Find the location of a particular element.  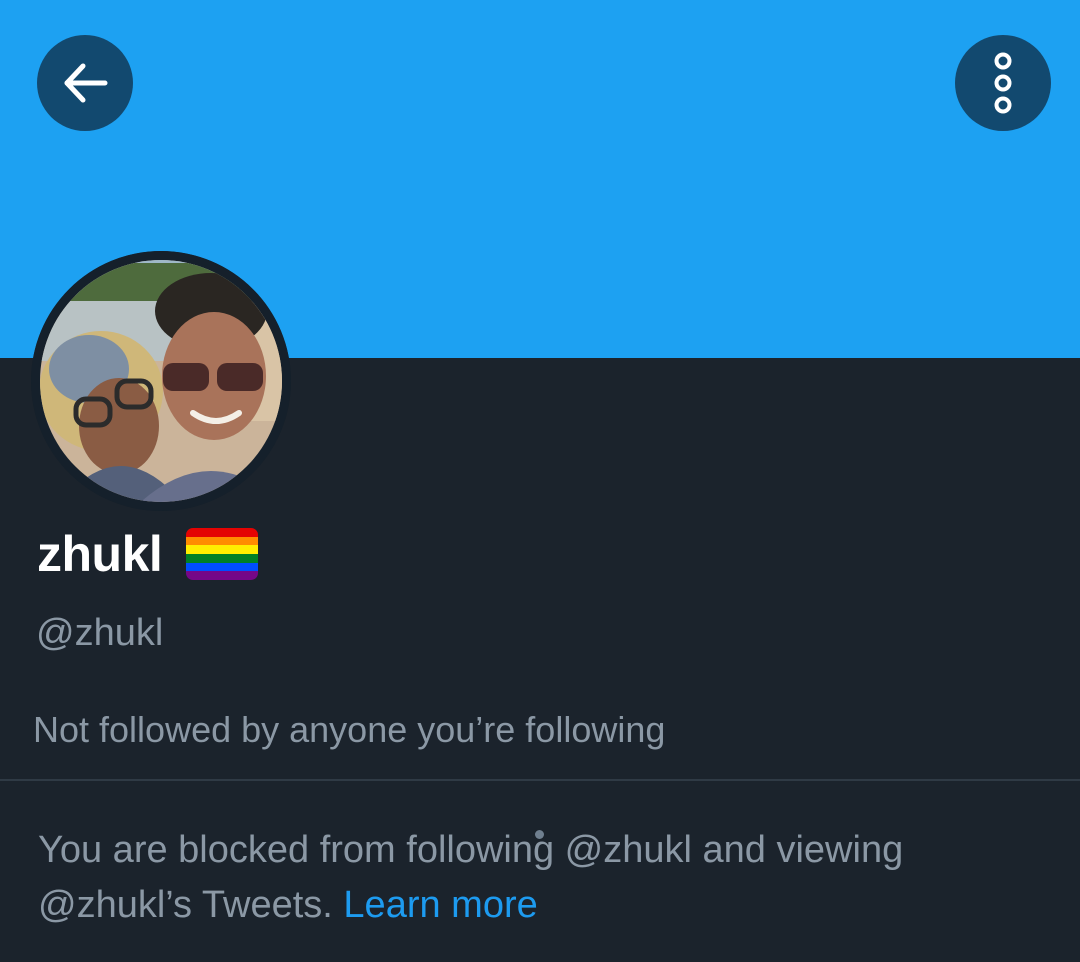

vertical-dots-icon is located at coordinates (1003, 83).